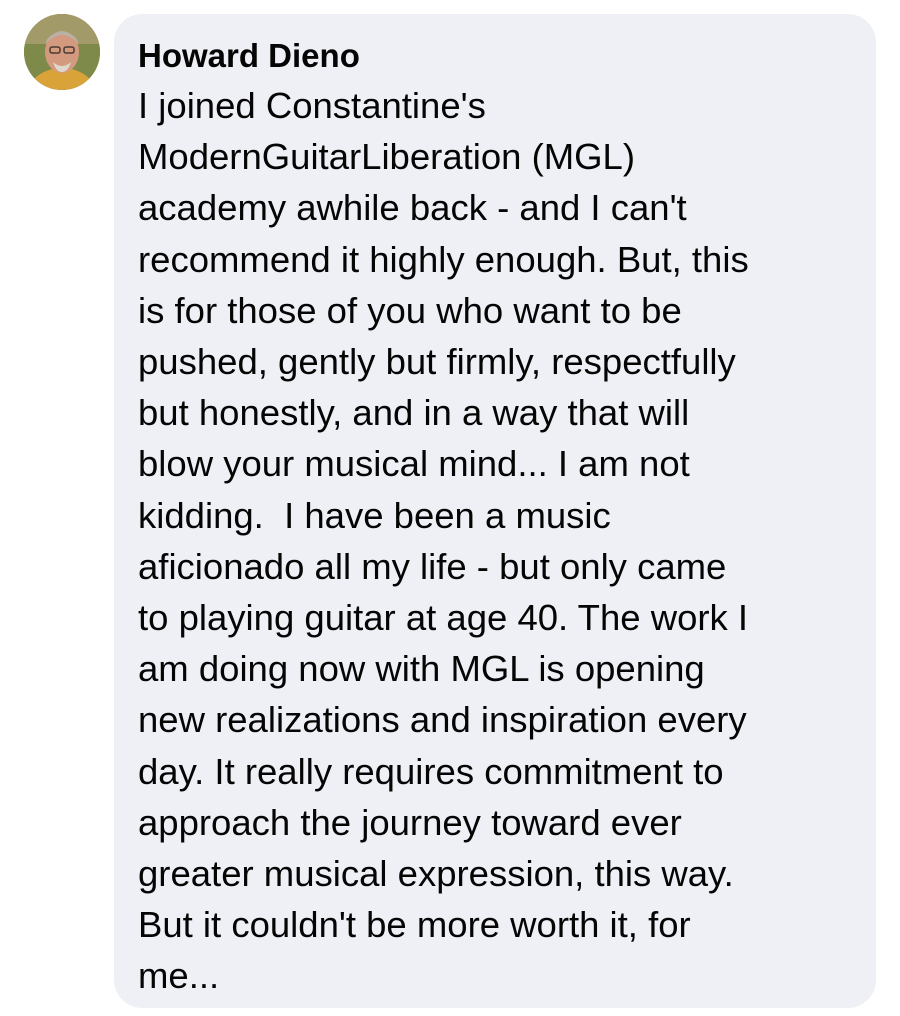 This screenshot has width=900, height=1016. I want to click on user-avatar-icon, so click(62, 52).